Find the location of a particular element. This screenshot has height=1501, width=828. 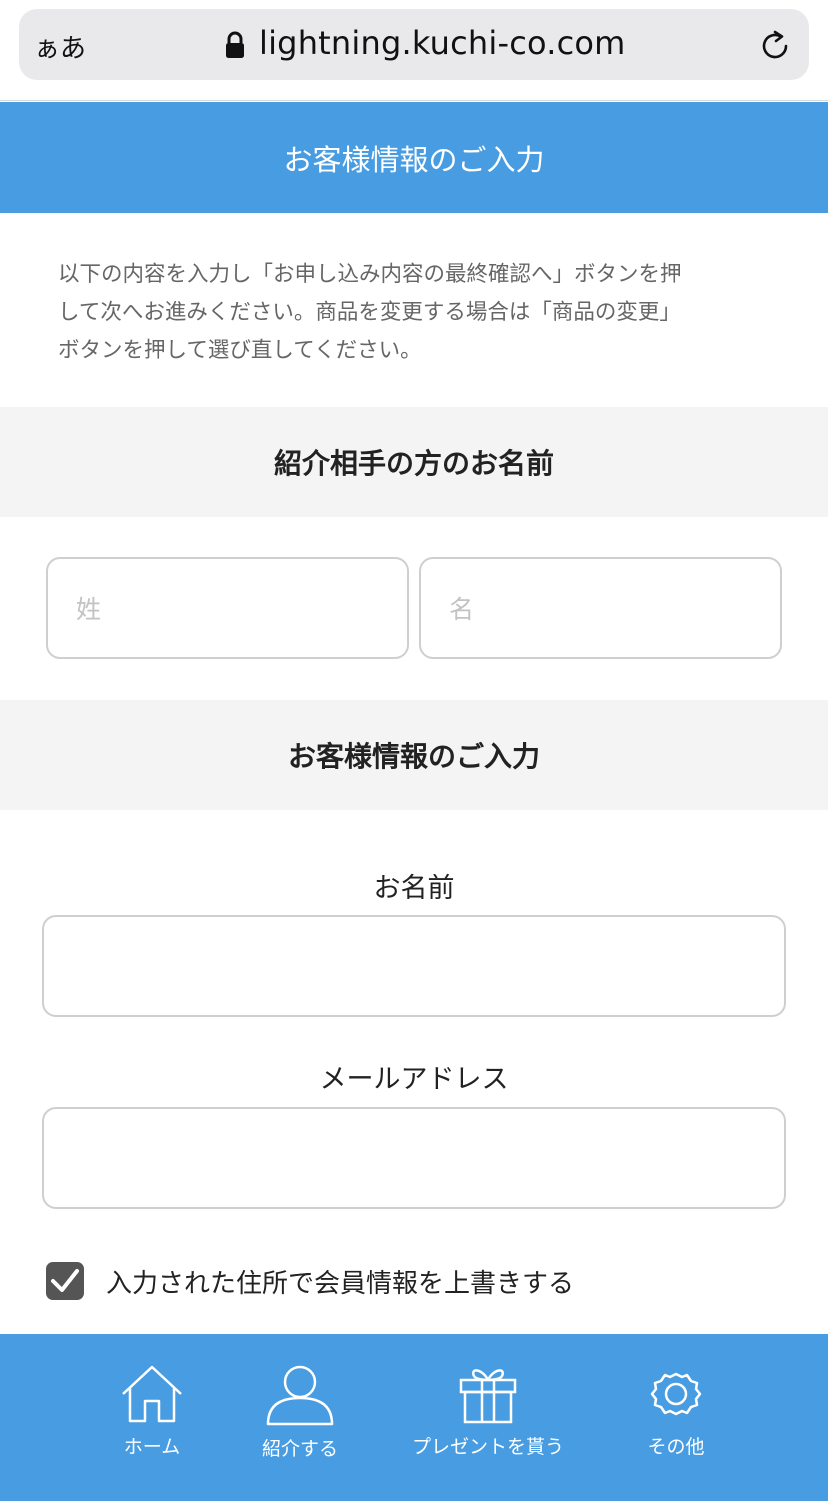

intro-line: ボタンを押して選び直してください。 is located at coordinates (240, 350).